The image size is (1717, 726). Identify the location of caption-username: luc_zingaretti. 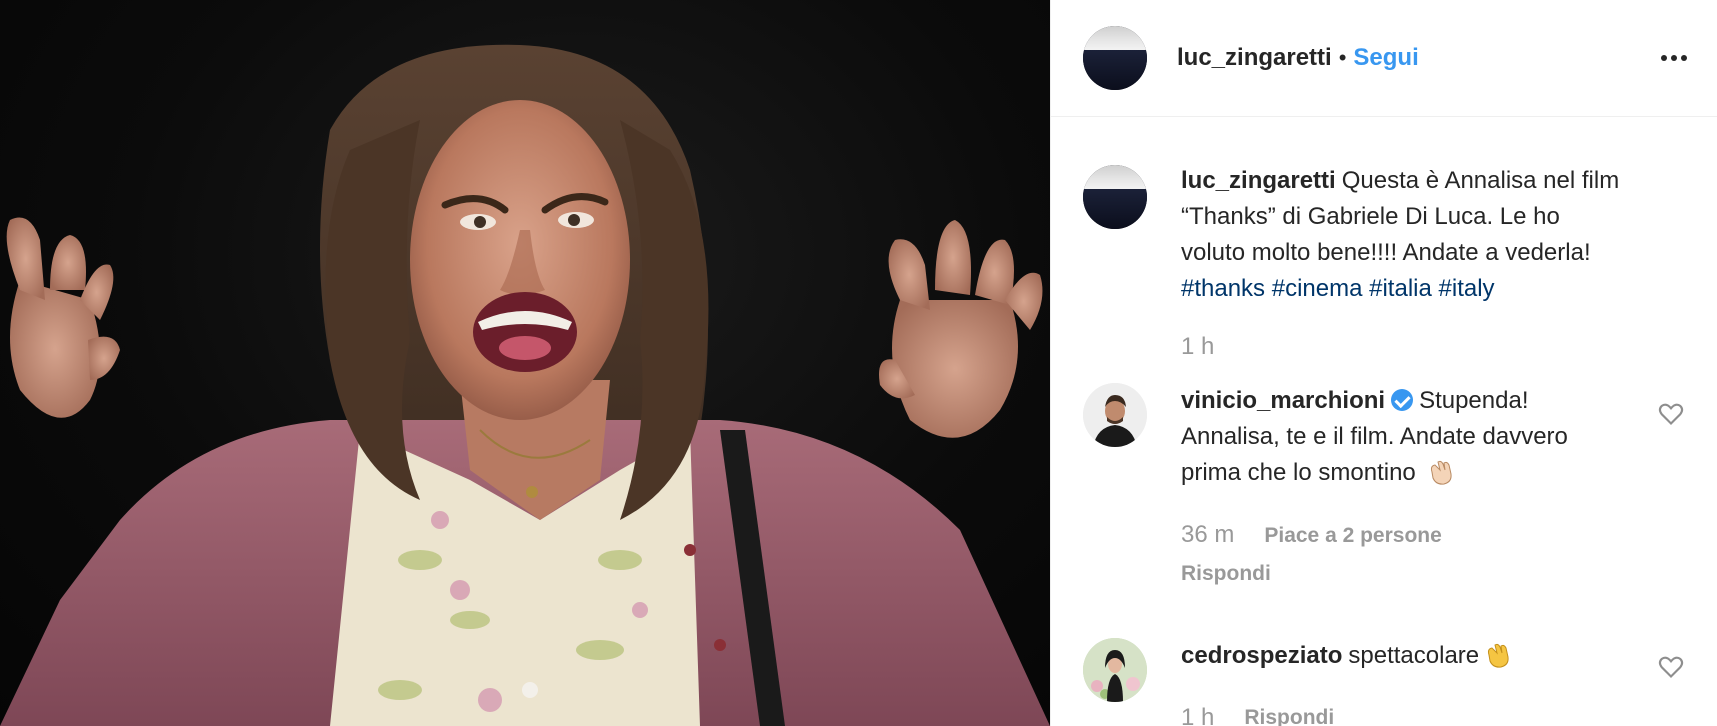
(1258, 180).